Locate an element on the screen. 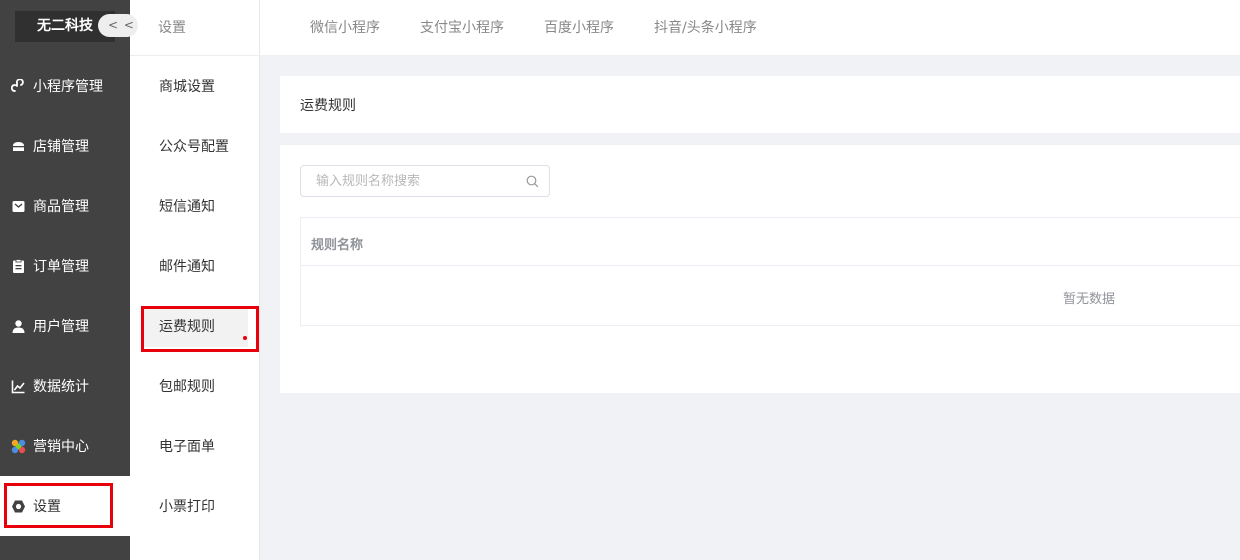 Image resolution: width=1240 pixels, height=560 pixels. user-icon is located at coordinates (18, 326).